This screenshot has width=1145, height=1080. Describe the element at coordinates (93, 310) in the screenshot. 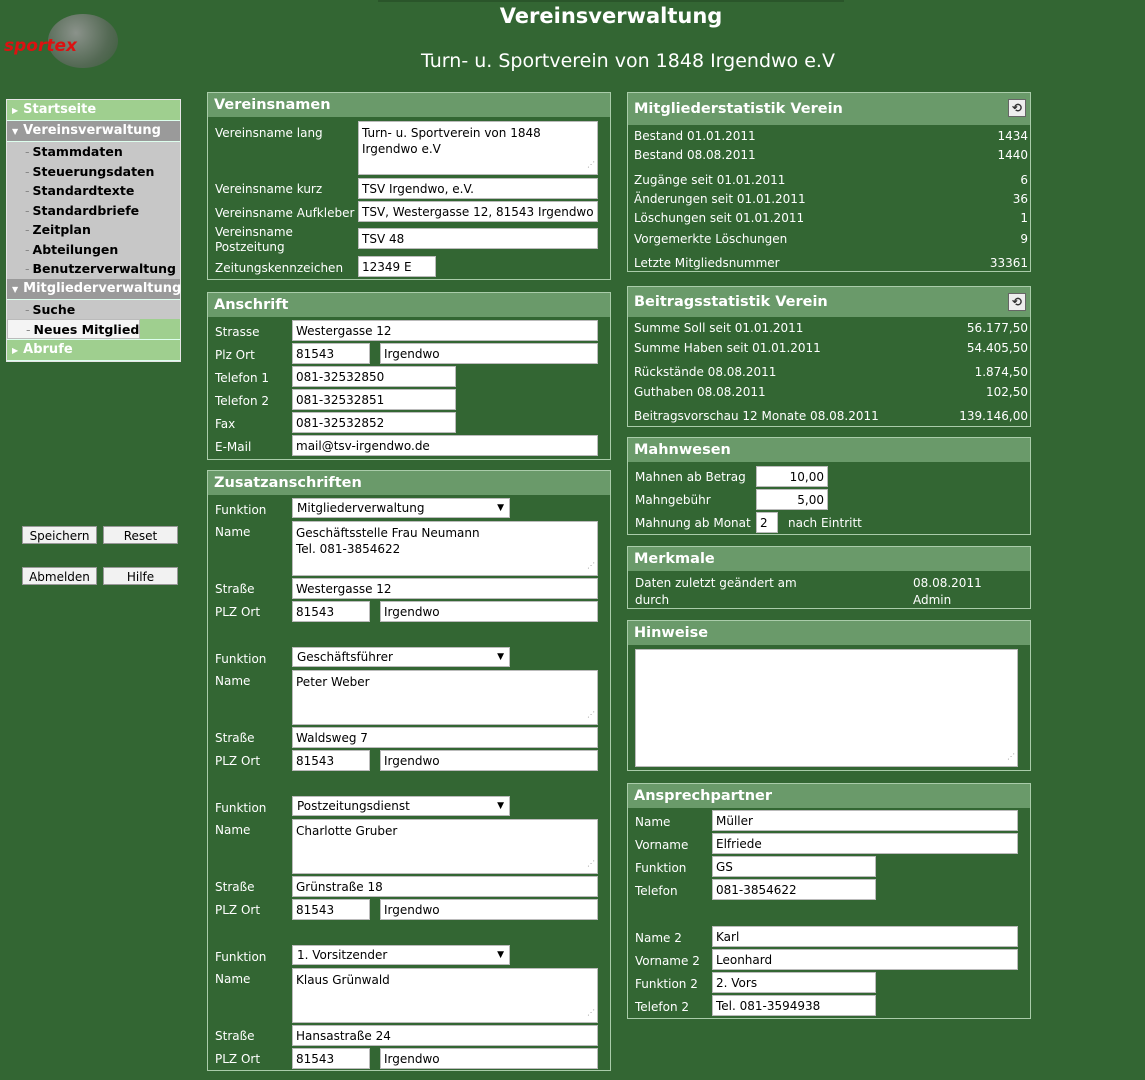

I see `nav-subitem-suche: - Suche` at that location.